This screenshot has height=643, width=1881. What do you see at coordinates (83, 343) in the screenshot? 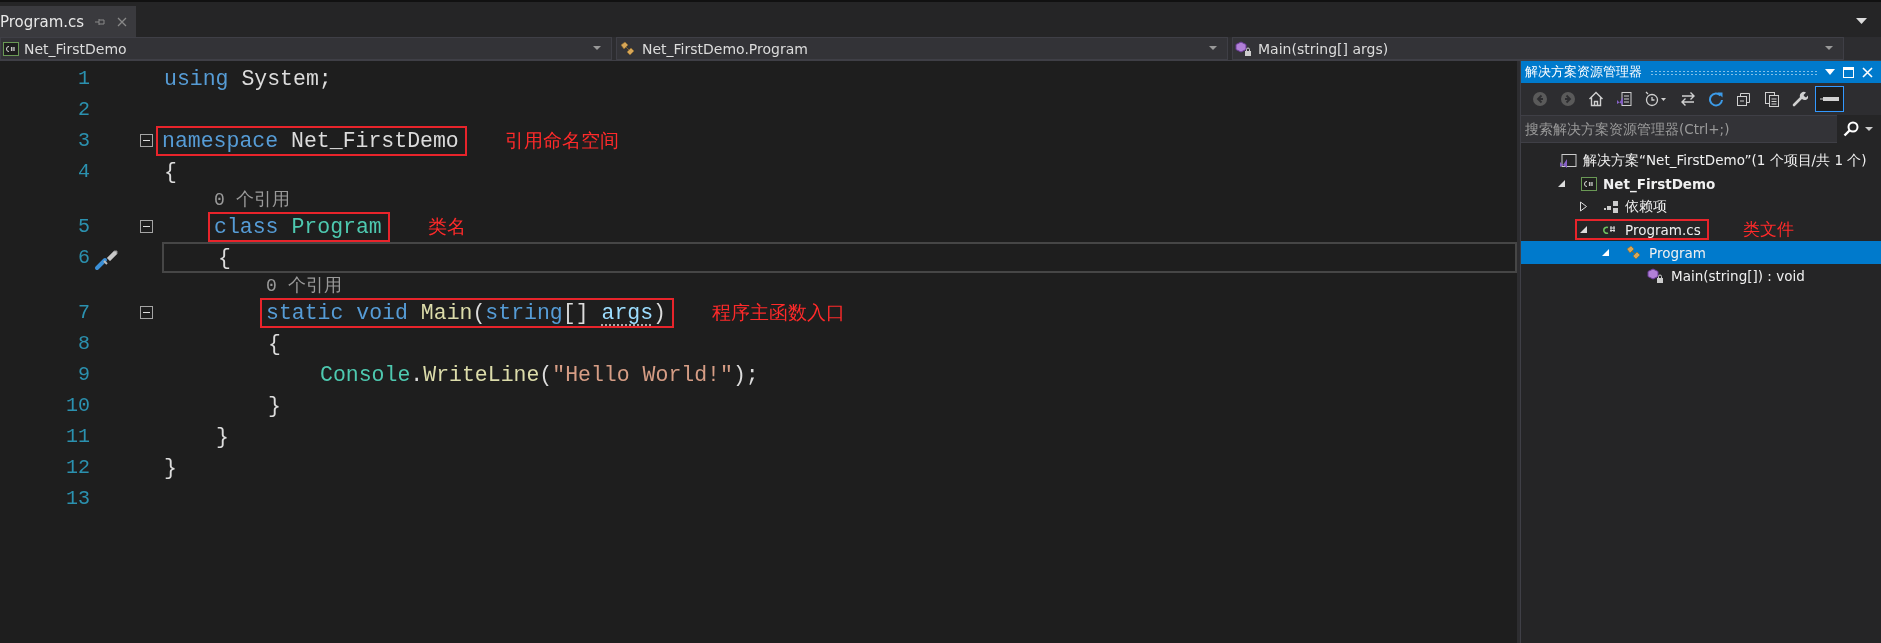
I see `line-number: 8` at bounding box center [83, 343].